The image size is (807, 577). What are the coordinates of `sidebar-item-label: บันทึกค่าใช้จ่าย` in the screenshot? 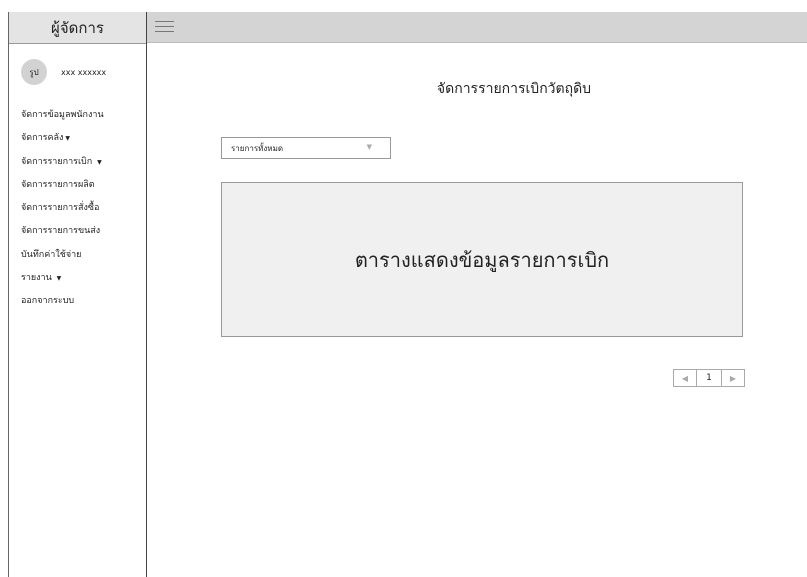 It's located at (51, 254).